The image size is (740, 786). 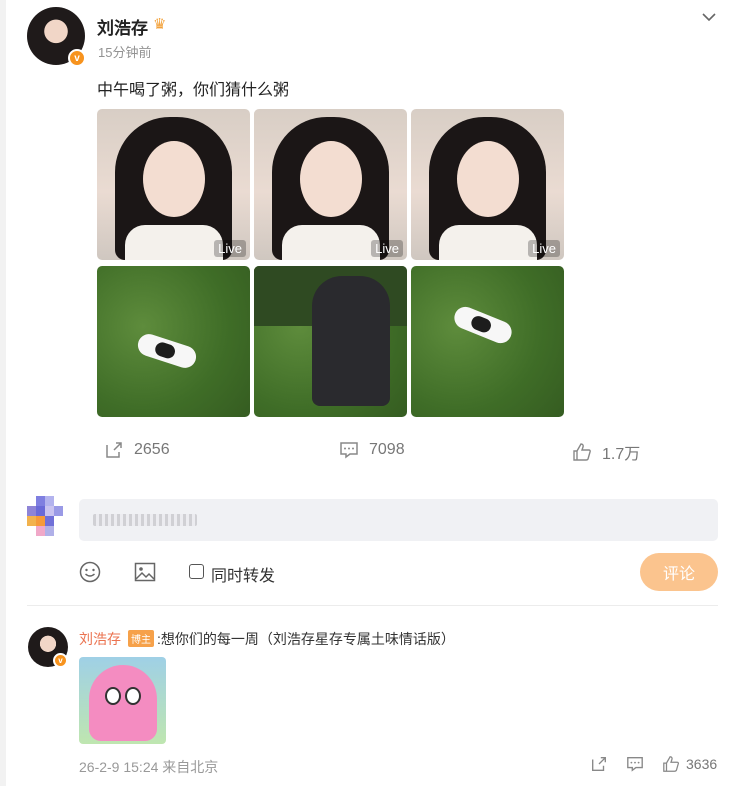 I want to click on repost-button: 2656, so click(x=137, y=450).